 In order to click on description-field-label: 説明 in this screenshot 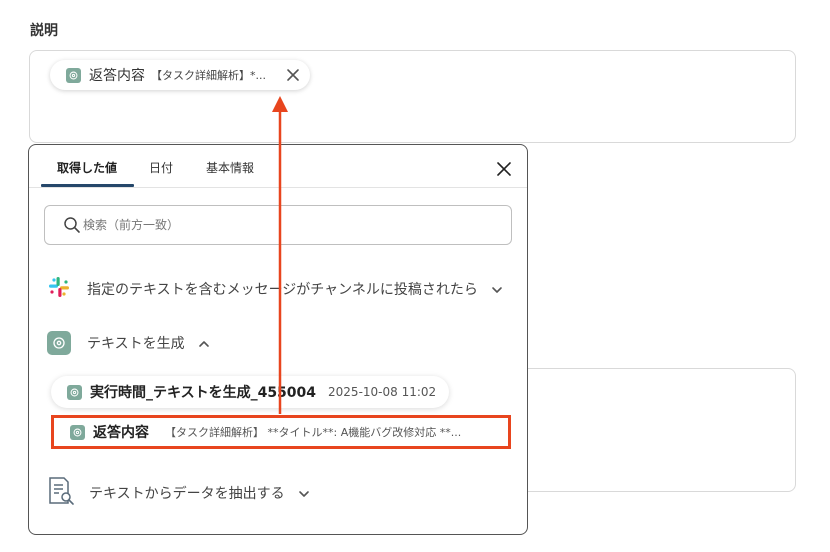, I will do `click(44, 31)`.